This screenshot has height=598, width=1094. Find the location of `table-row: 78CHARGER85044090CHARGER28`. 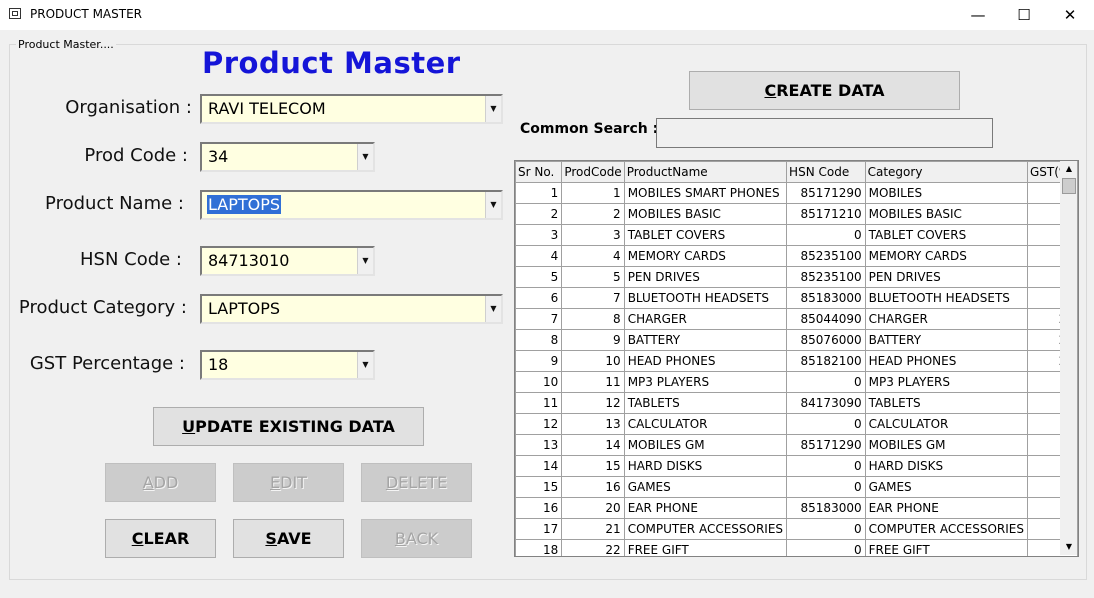

table-row: 78CHARGER85044090CHARGER28 is located at coordinates (796, 319).